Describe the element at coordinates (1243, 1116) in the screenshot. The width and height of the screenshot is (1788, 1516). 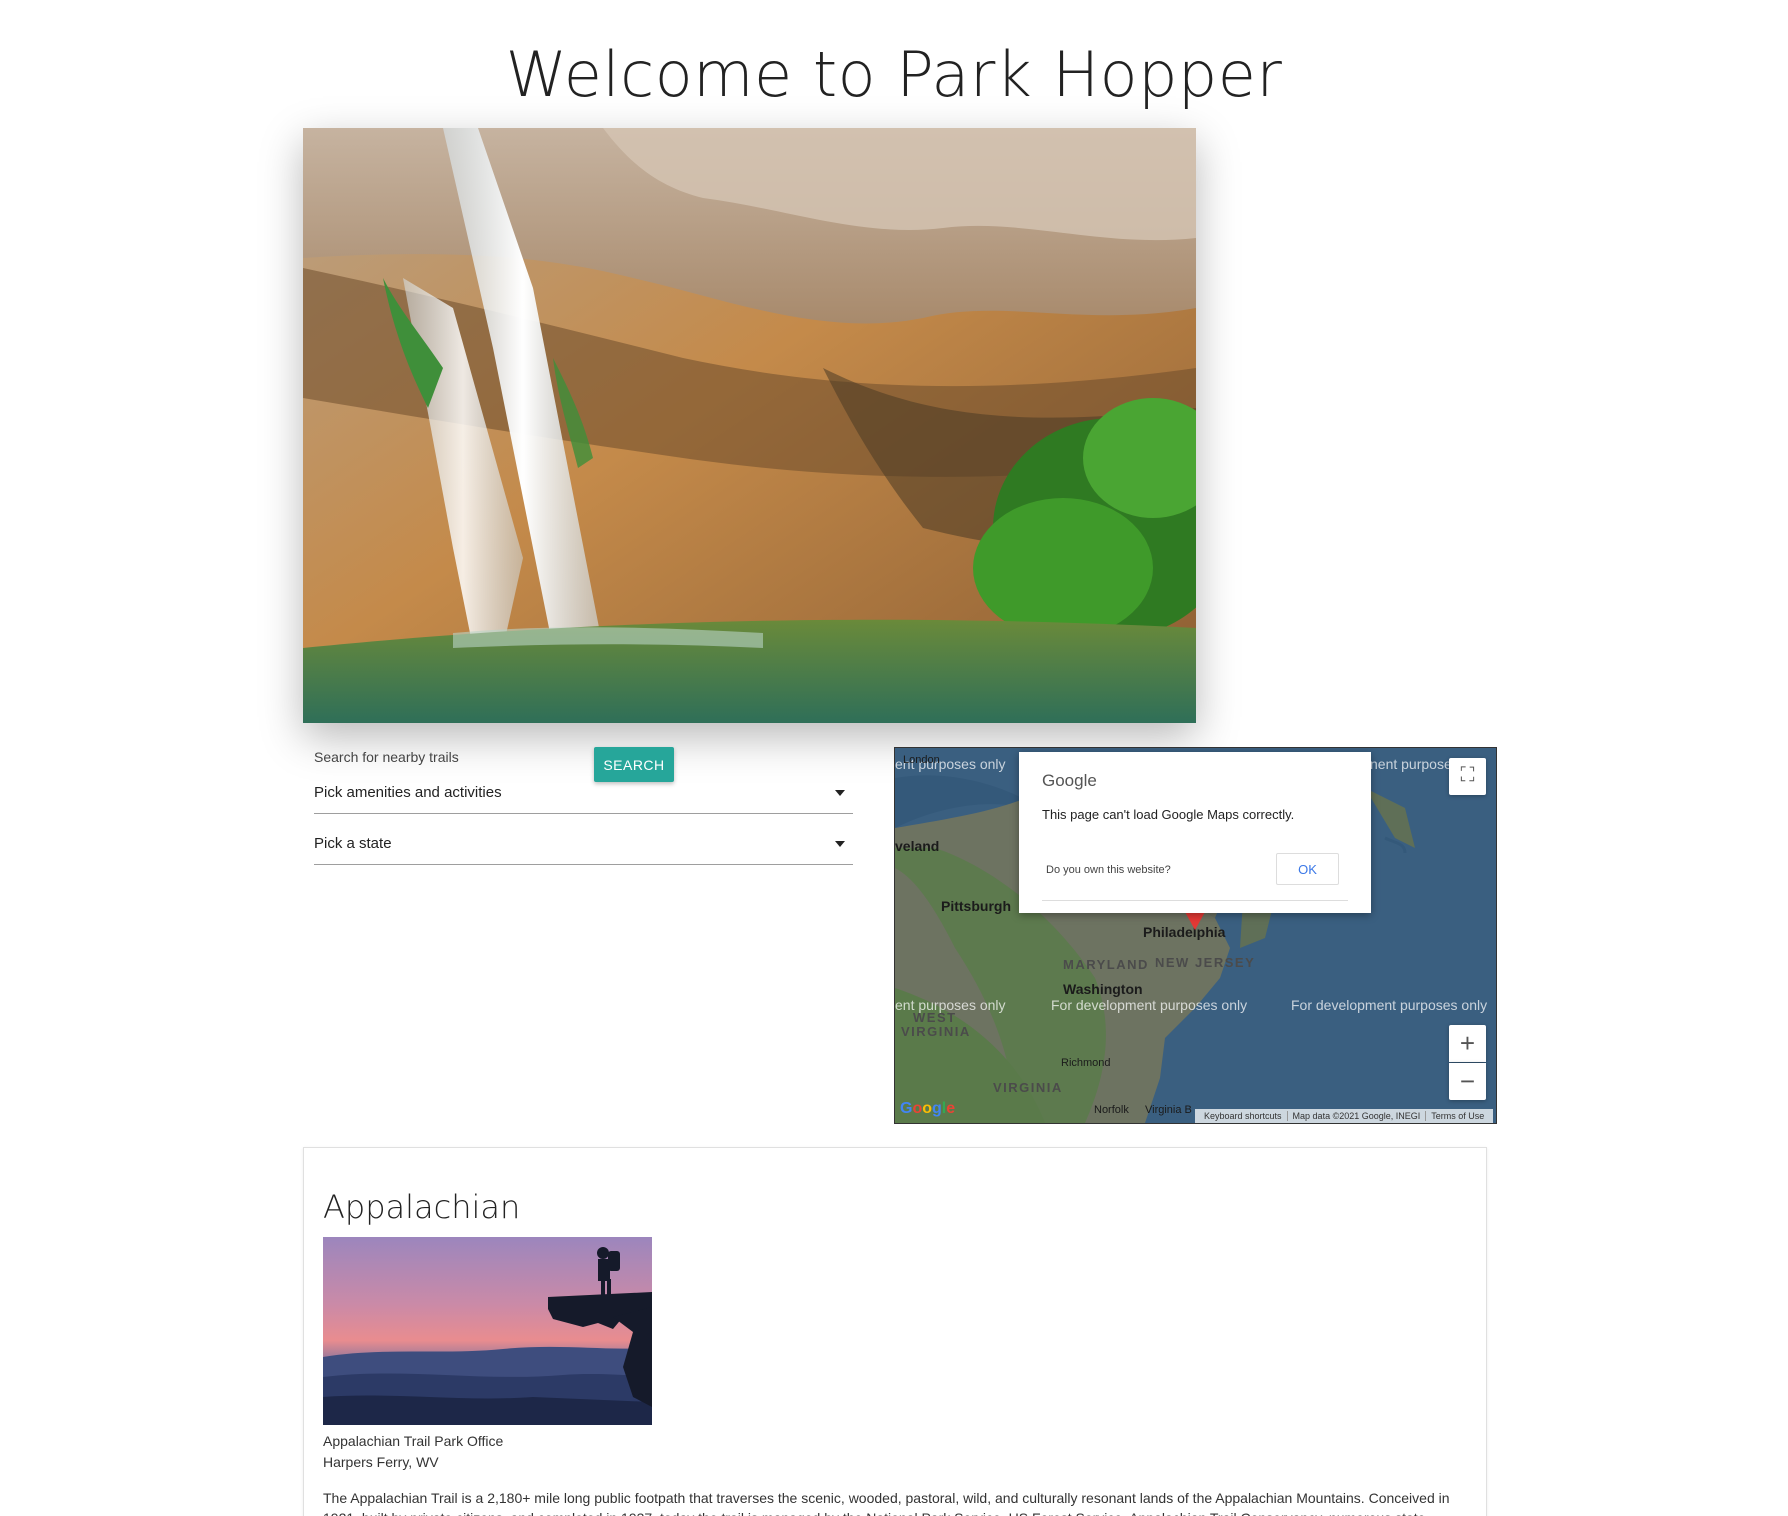
I see `keyboard-shortcuts-link: Keyboard shortcuts` at that location.